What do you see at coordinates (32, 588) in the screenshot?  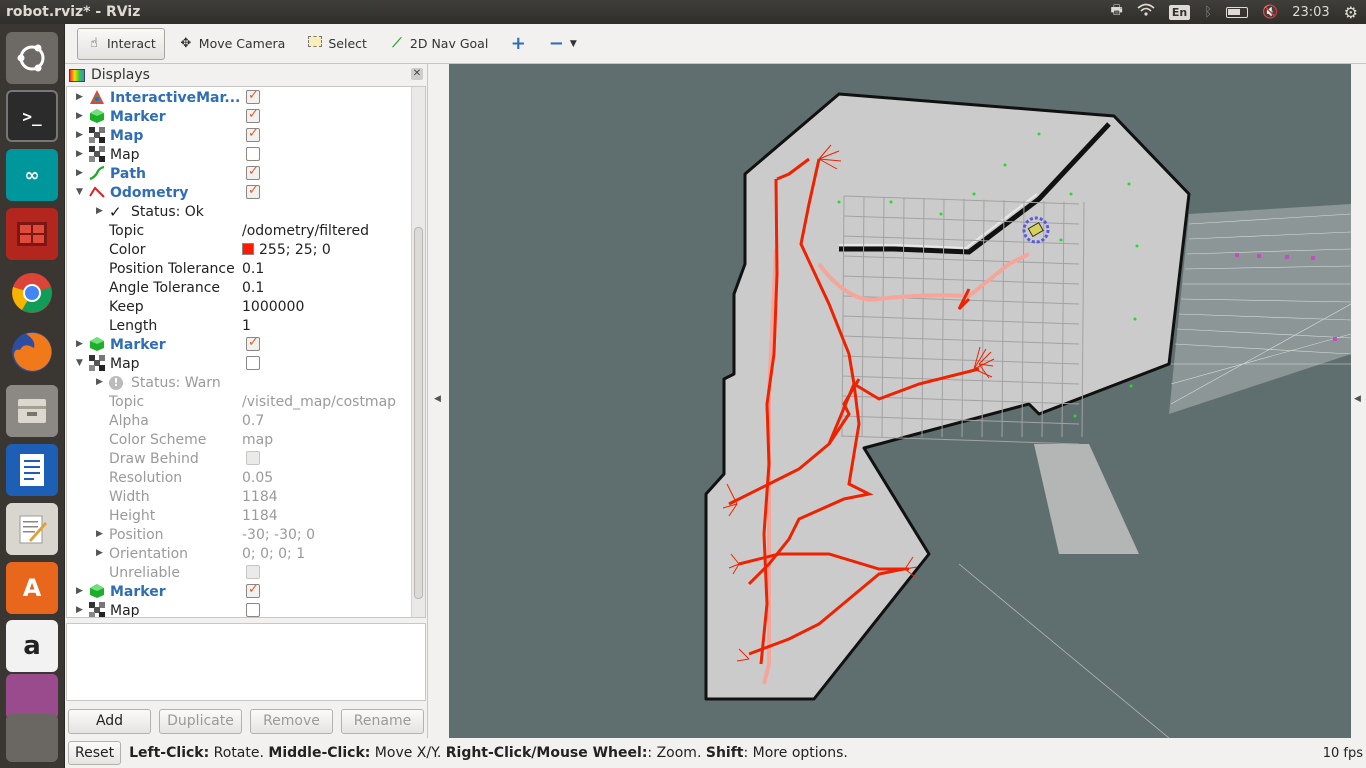 I see `software-center-icon: A` at bounding box center [32, 588].